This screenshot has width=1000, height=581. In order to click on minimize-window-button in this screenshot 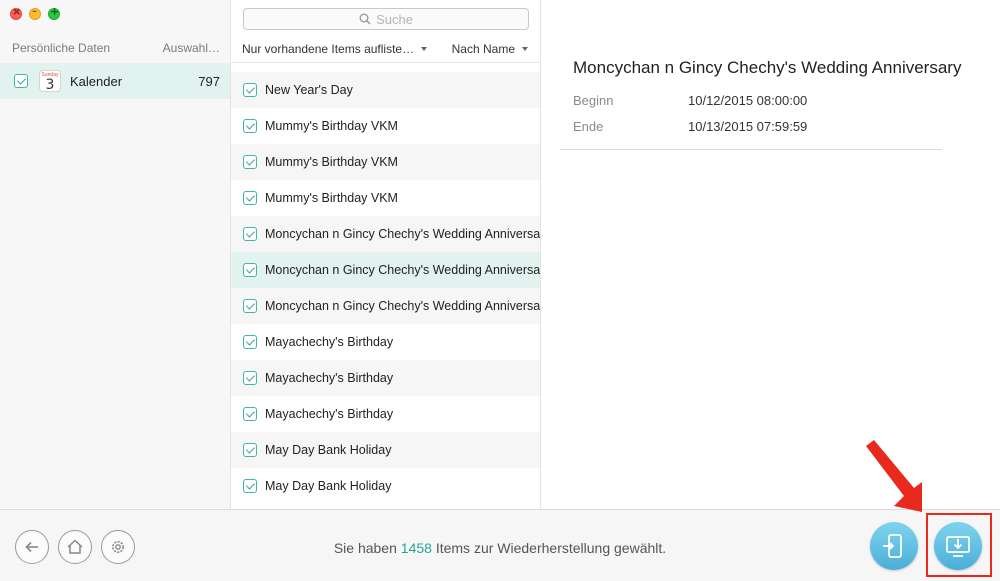, I will do `click(35, 13)`.